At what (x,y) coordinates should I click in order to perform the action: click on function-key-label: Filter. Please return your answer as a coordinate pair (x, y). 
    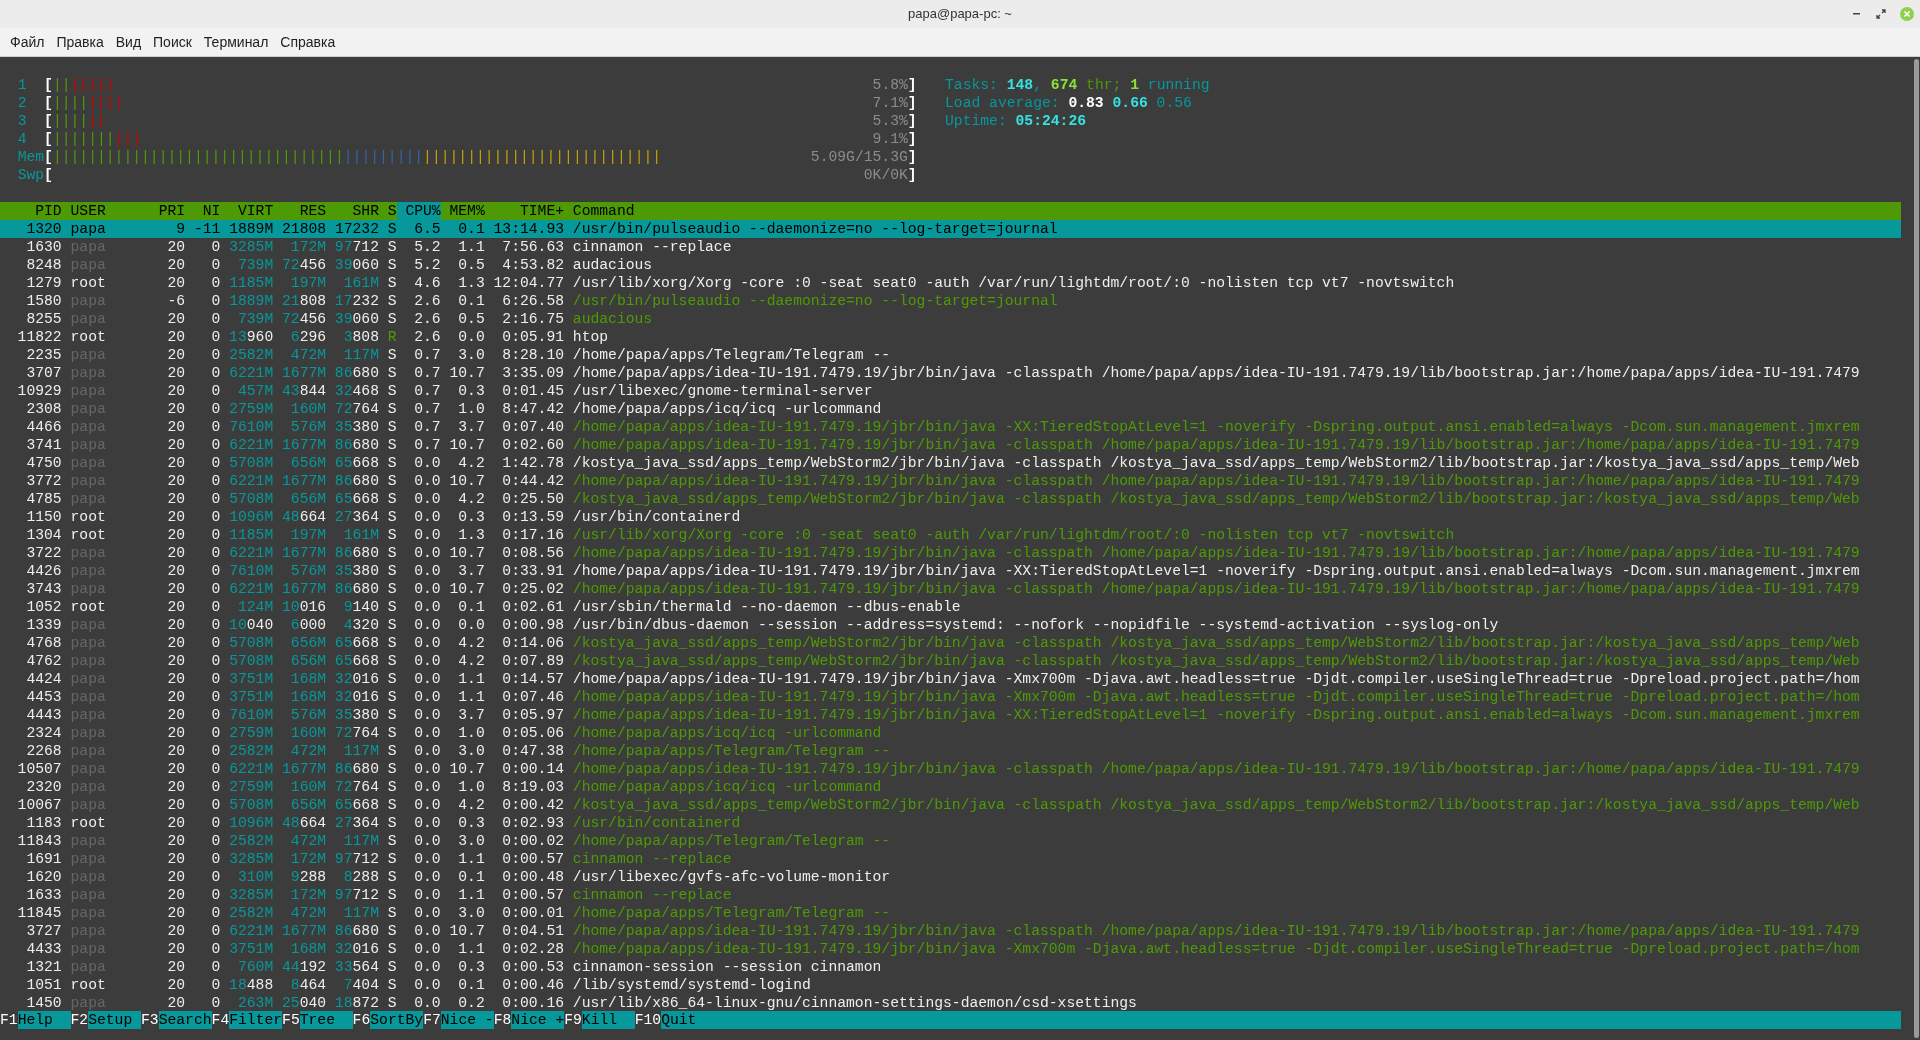
    Looking at the image, I should click on (256, 1020).